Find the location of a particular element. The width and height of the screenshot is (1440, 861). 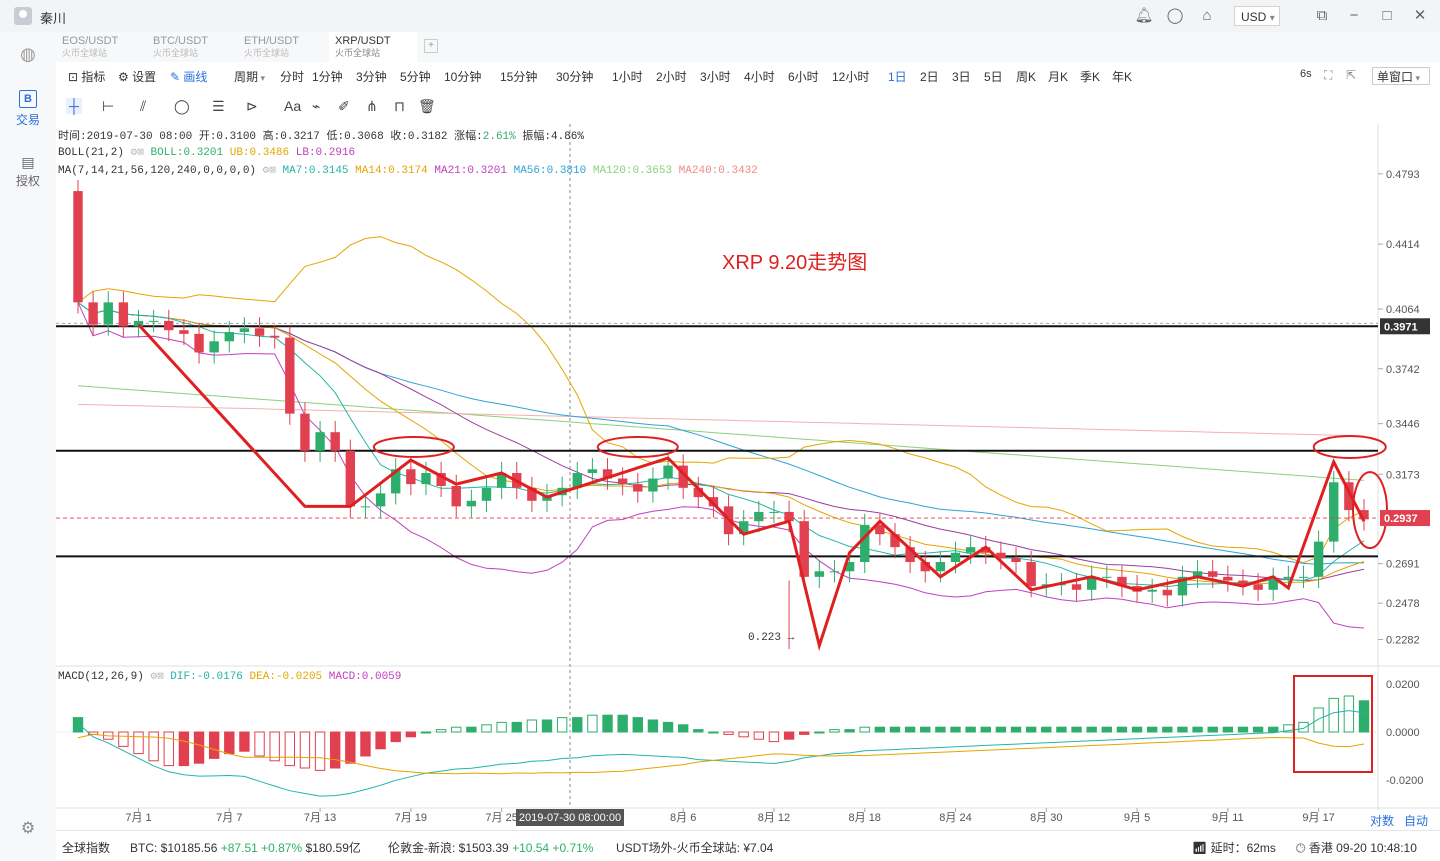

horizontal-line-tool-icon: ⊢ is located at coordinates (108, 106).